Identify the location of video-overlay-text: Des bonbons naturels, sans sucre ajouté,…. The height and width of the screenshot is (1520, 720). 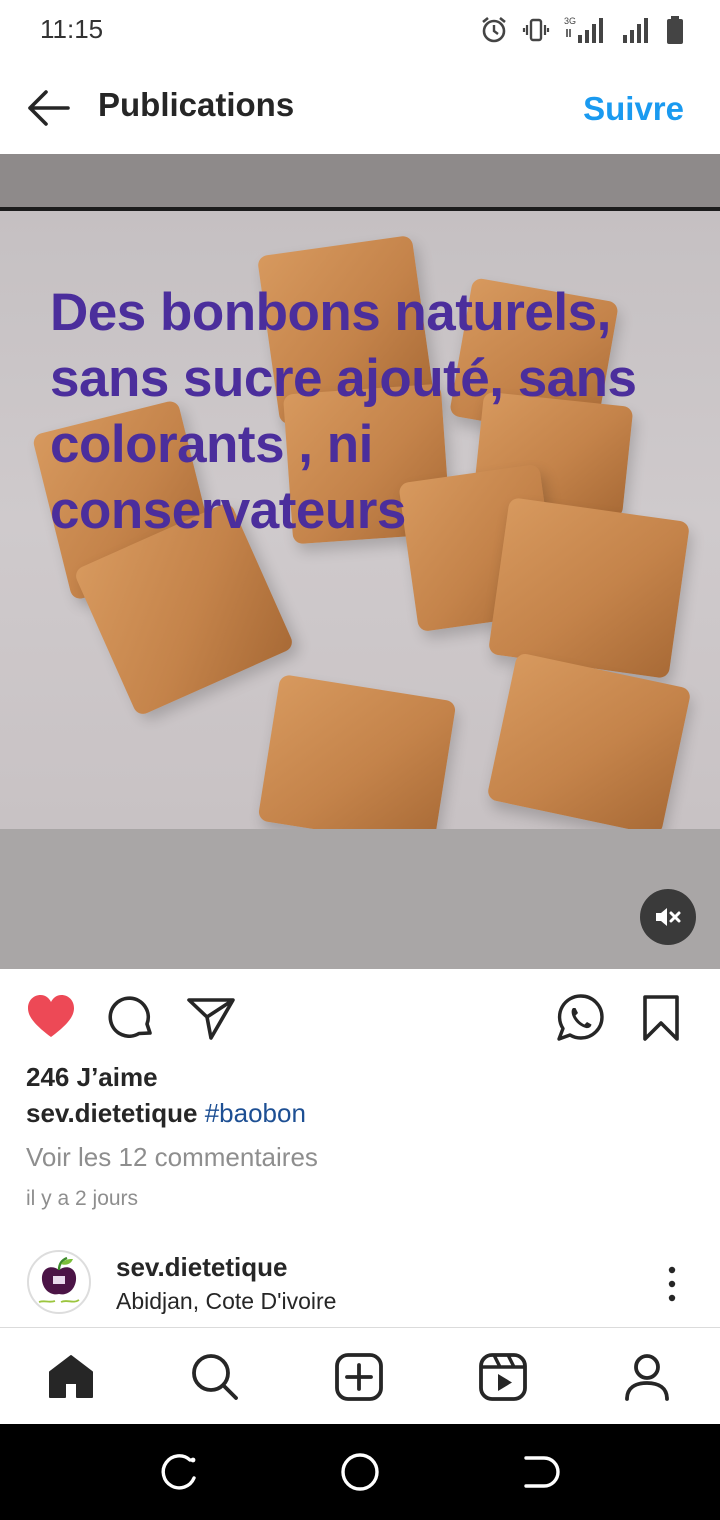
(343, 411).